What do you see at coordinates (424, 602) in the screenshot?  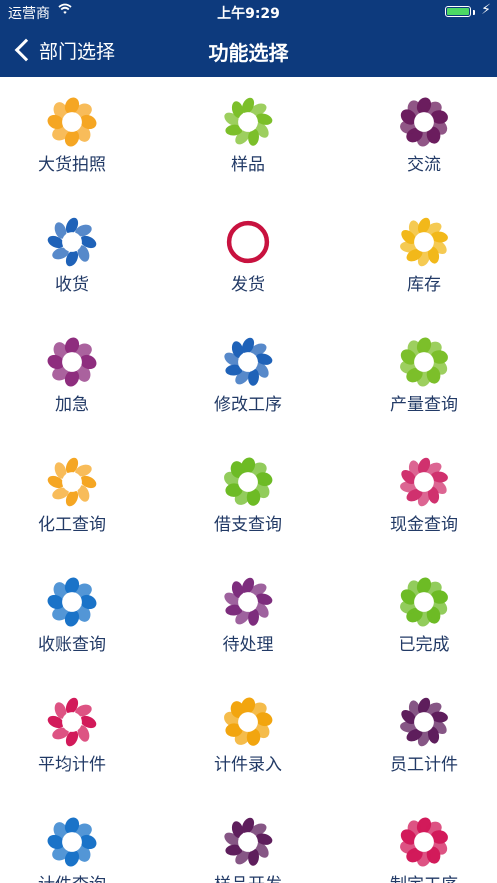 I see `completed-icon` at bounding box center [424, 602].